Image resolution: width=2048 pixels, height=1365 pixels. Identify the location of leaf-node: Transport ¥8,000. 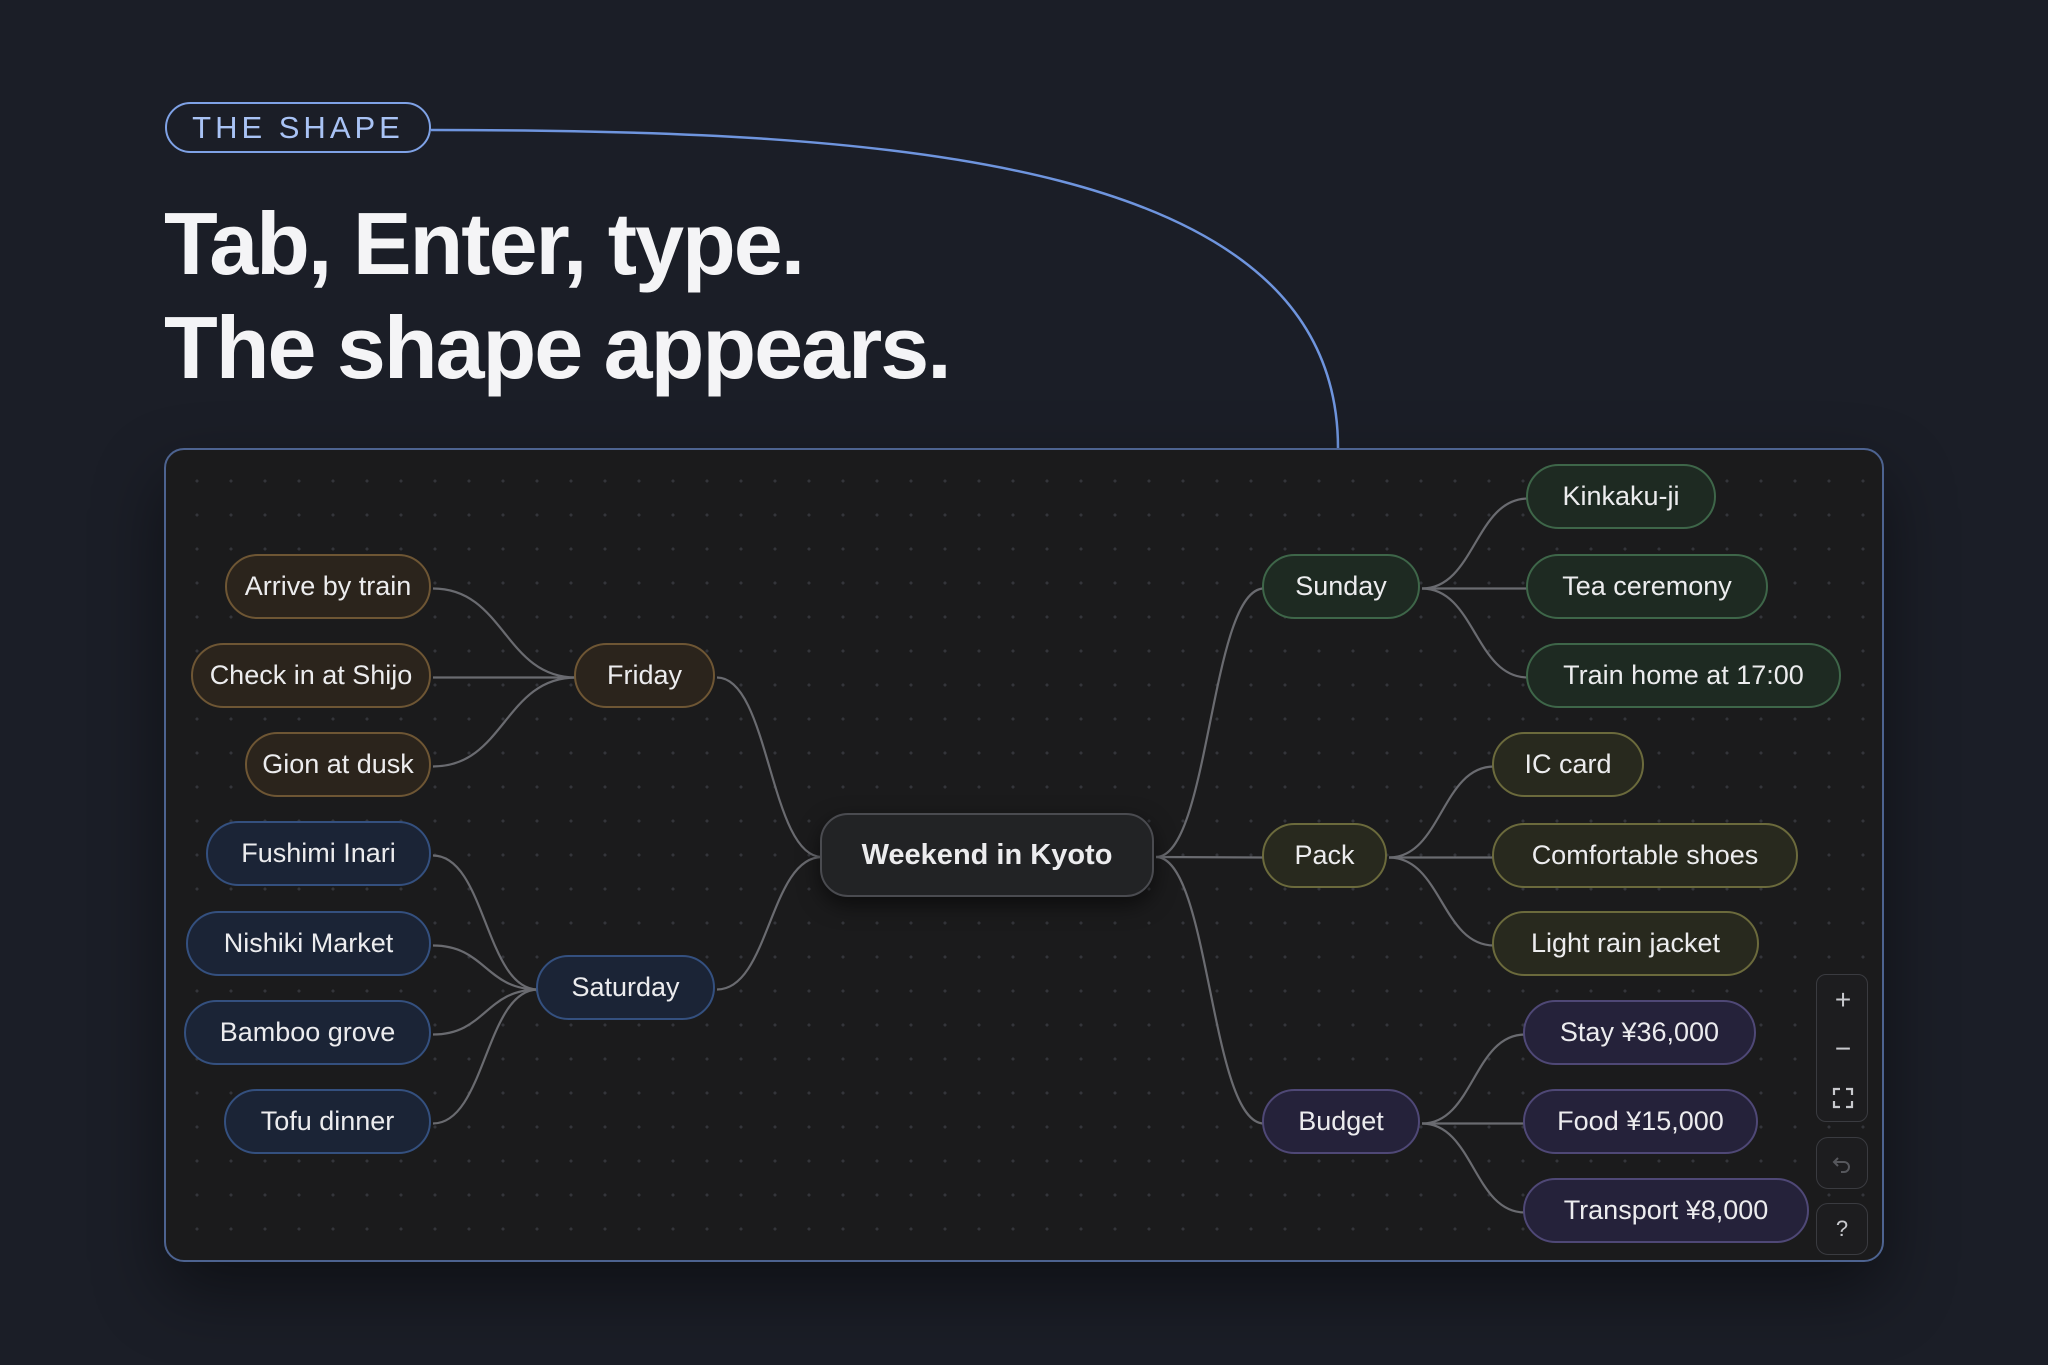
(1666, 1210).